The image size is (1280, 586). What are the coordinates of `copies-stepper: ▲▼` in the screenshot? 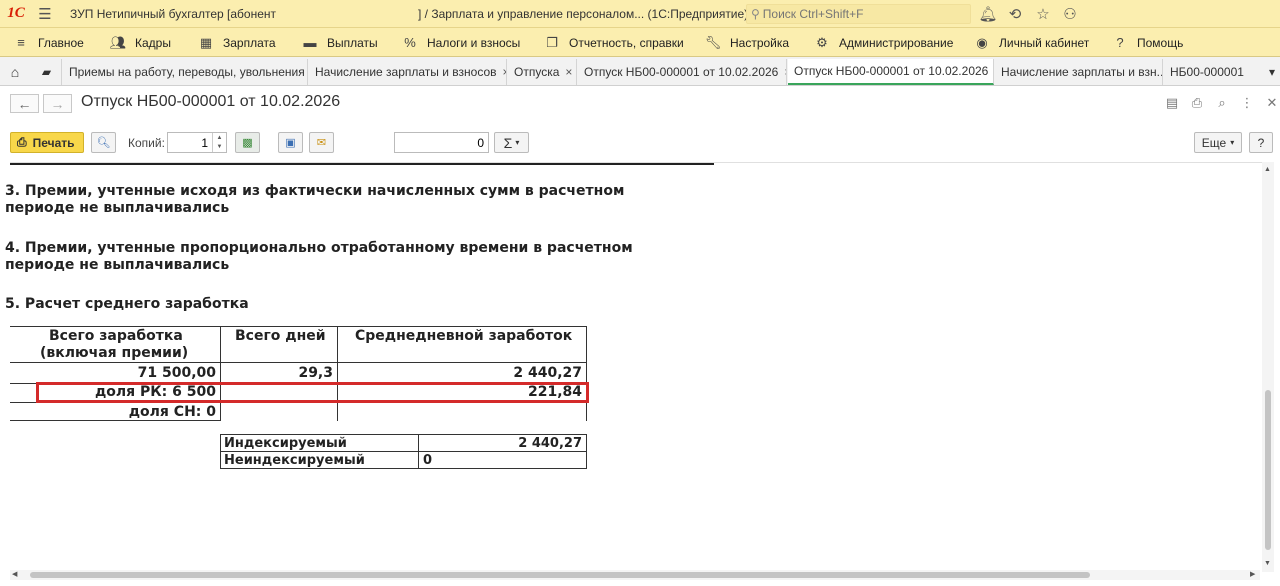 It's located at (197, 142).